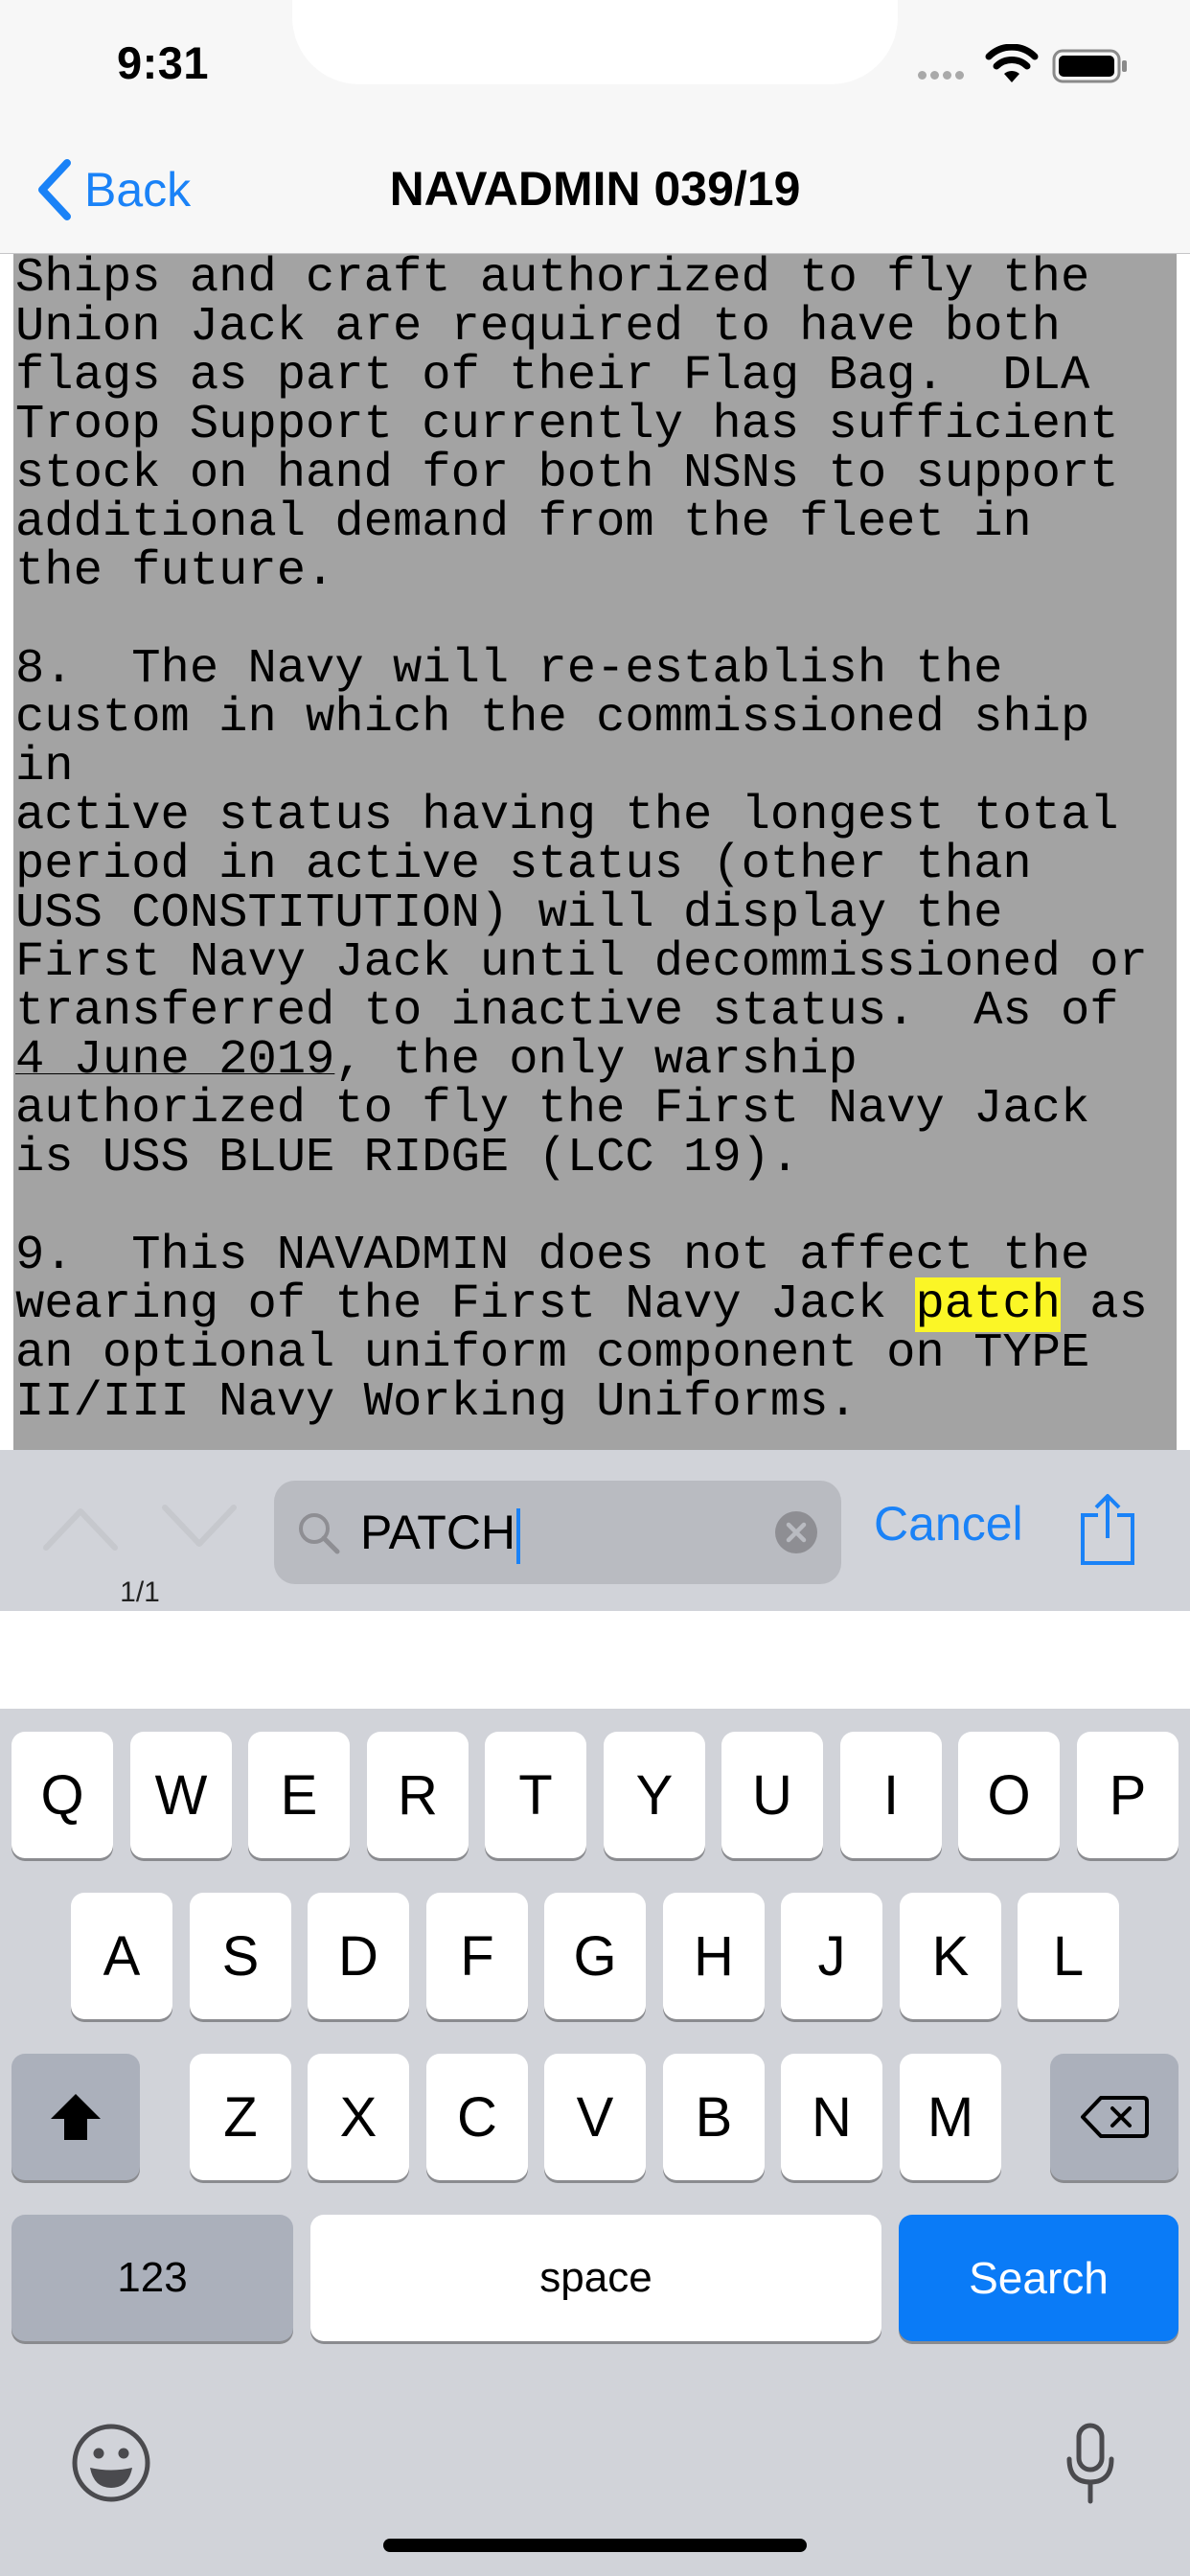 The width and height of the screenshot is (1190, 2576). What do you see at coordinates (951, 2117) in the screenshot?
I see `key-m: M` at bounding box center [951, 2117].